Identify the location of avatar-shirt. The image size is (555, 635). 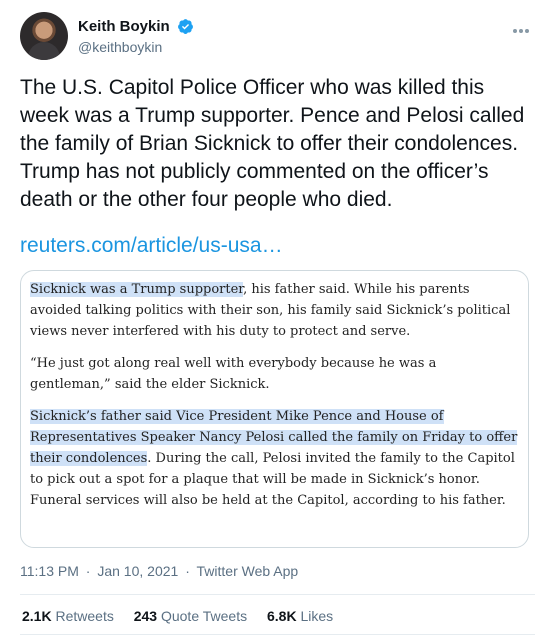
(44, 51).